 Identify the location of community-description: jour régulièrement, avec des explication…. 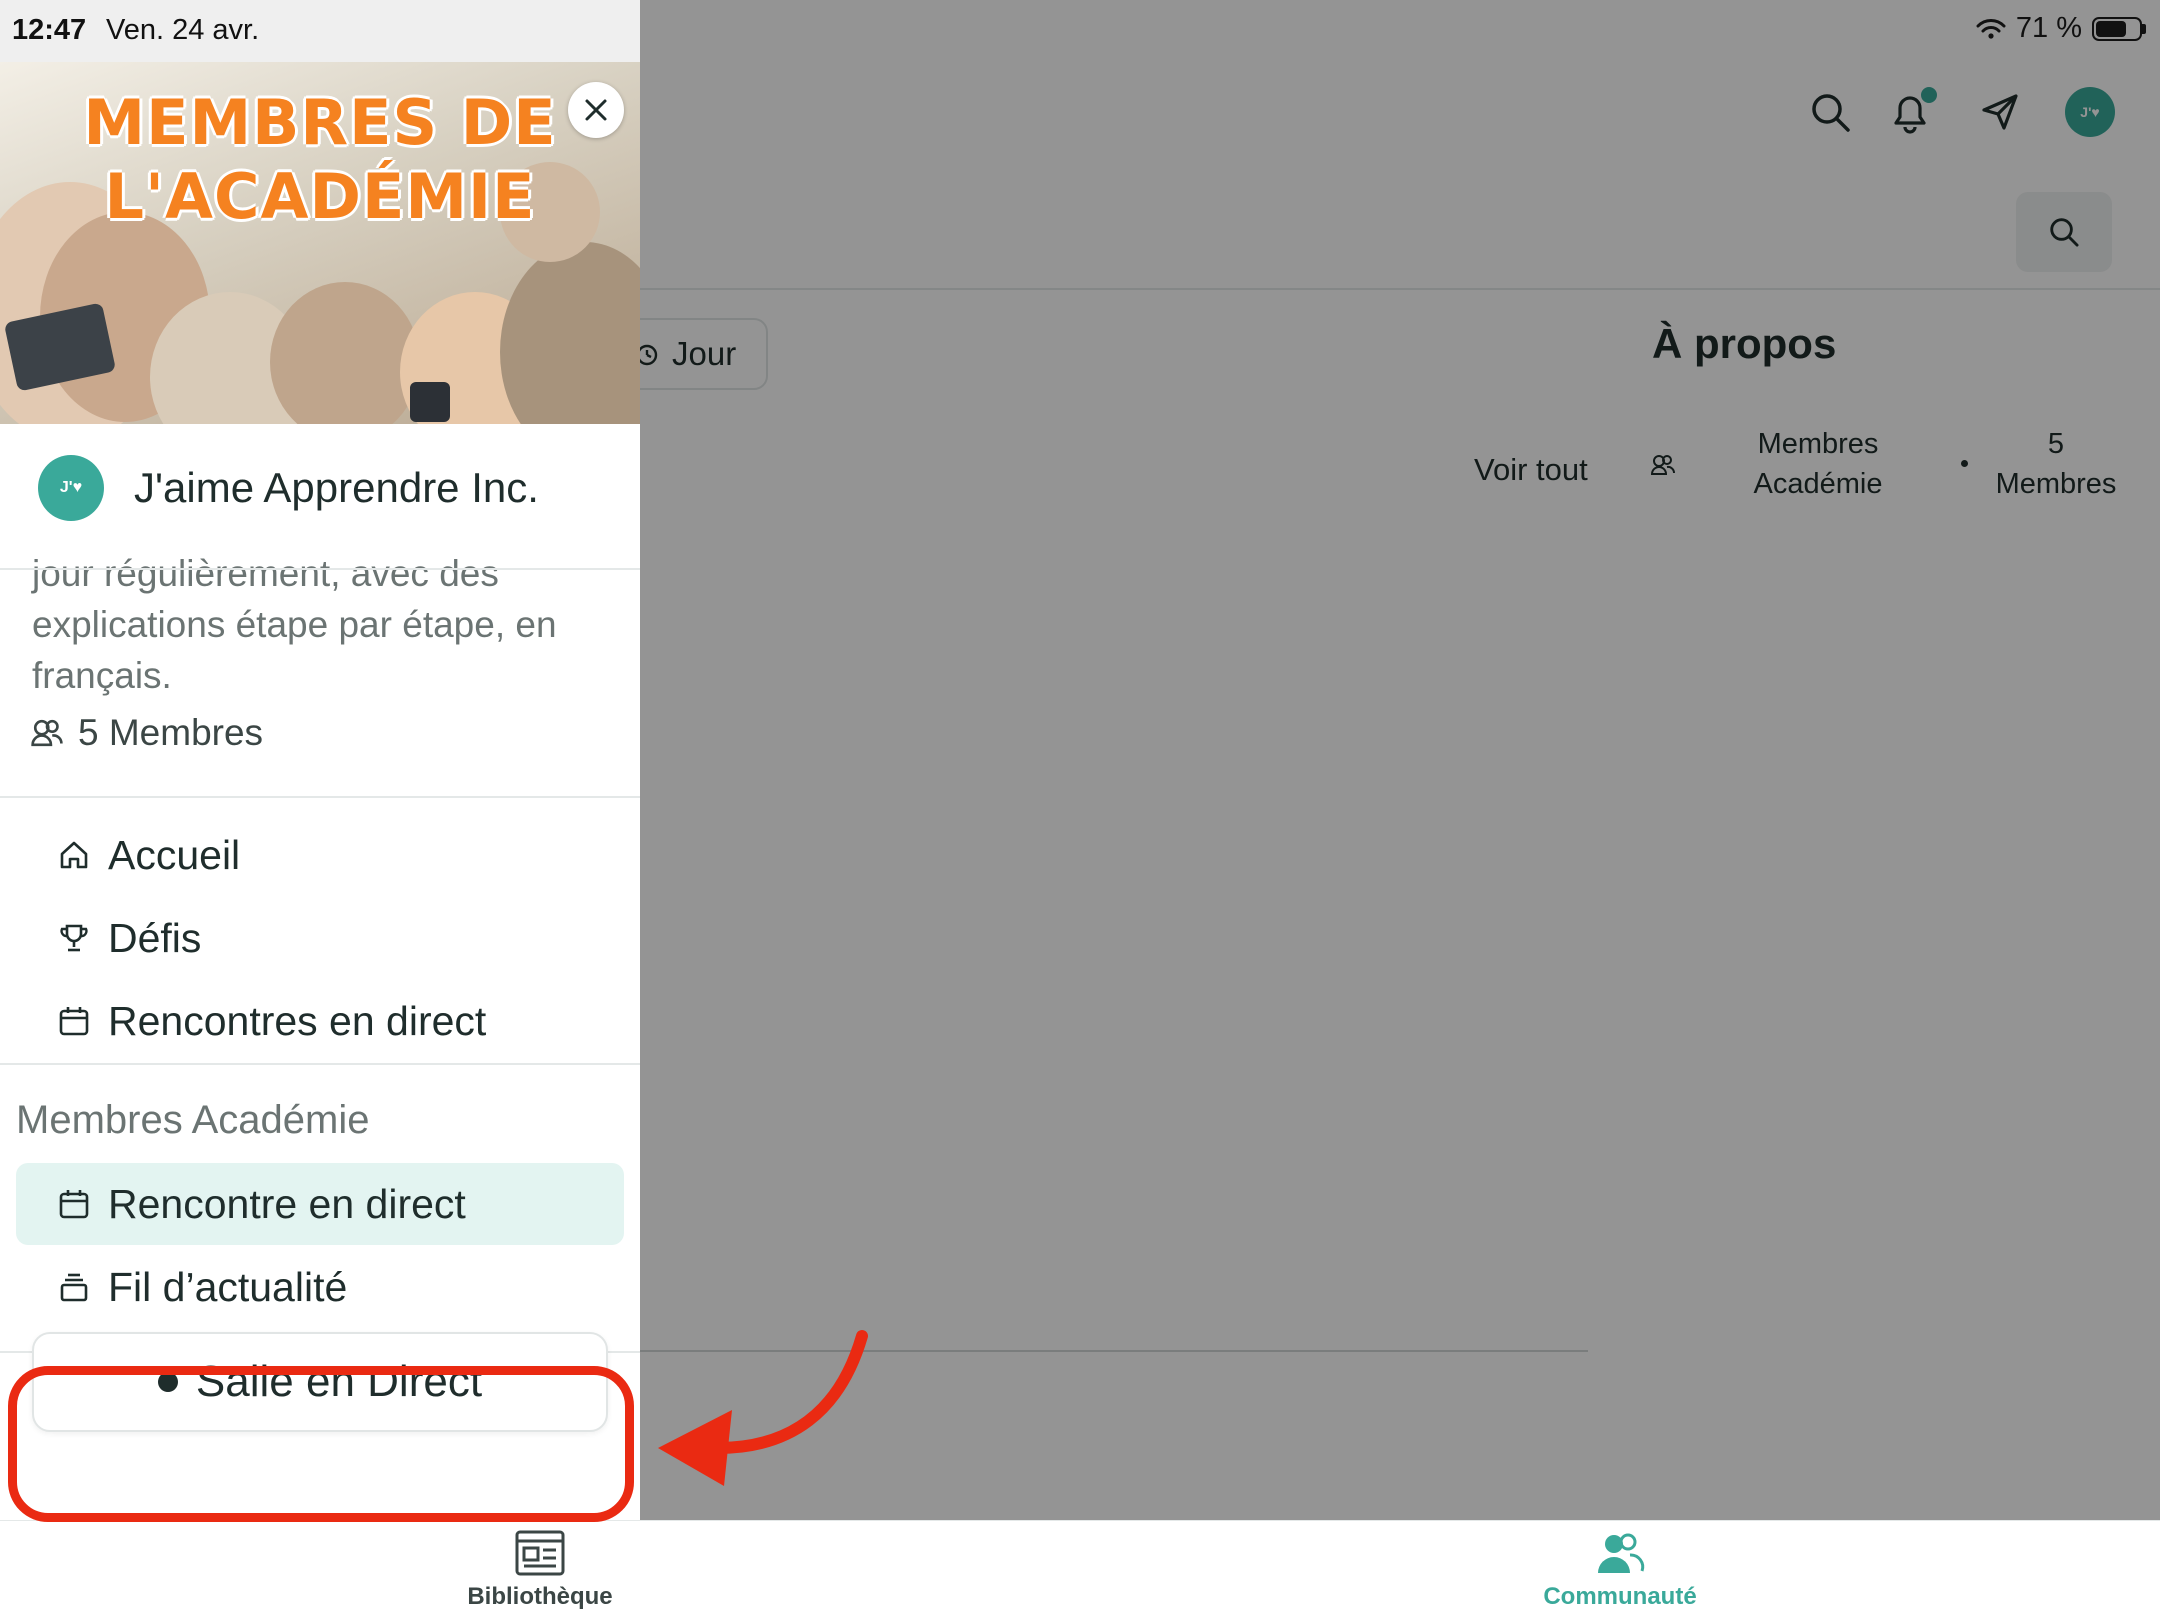
(294, 624).